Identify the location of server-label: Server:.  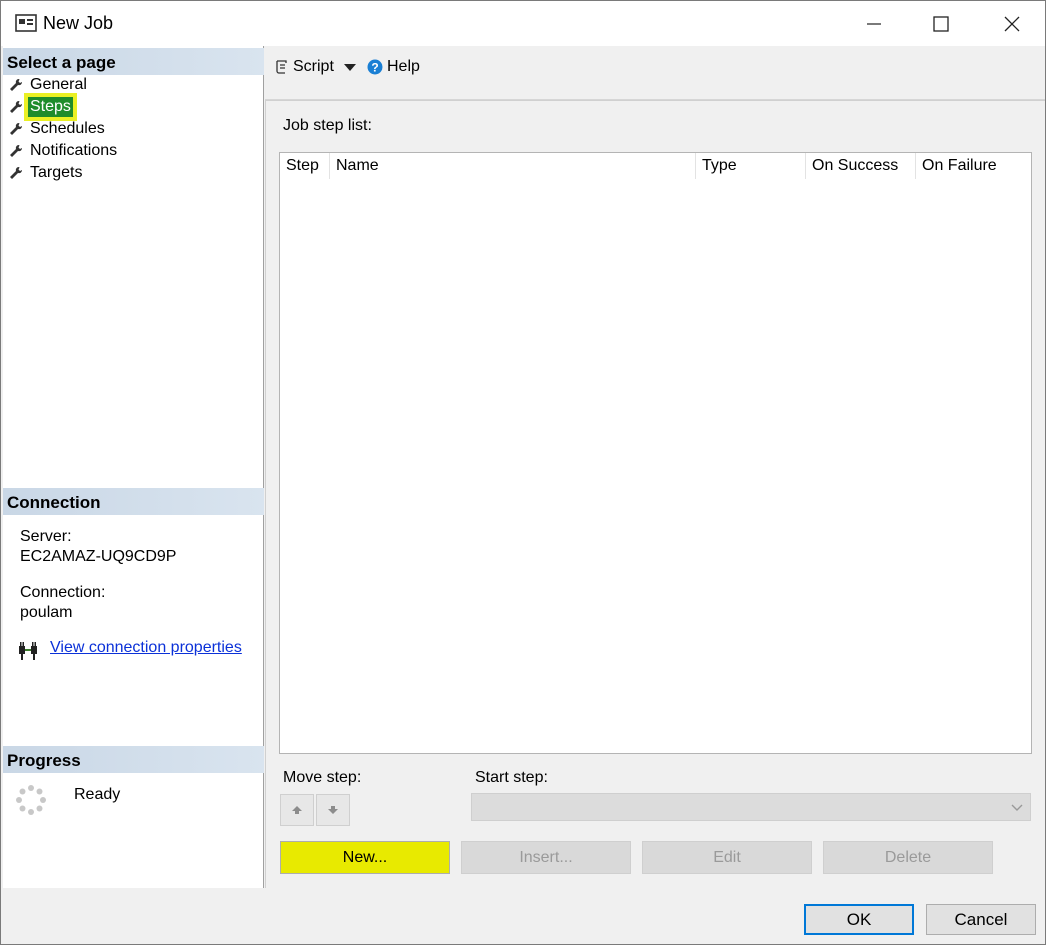
(46, 536).